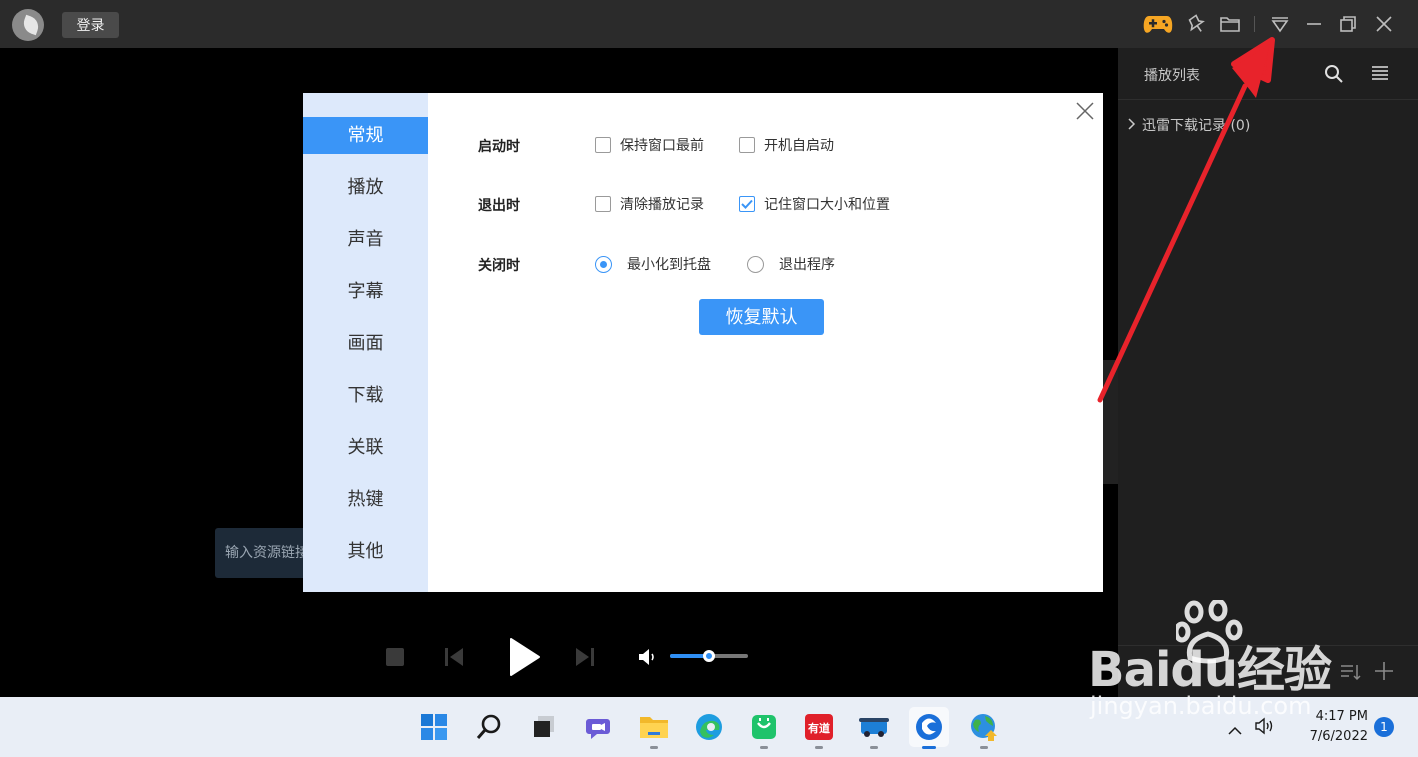 The width and height of the screenshot is (1418, 757). Describe the element at coordinates (365, 187) in the screenshot. I see `nav-item-playback: 播放` at that location.